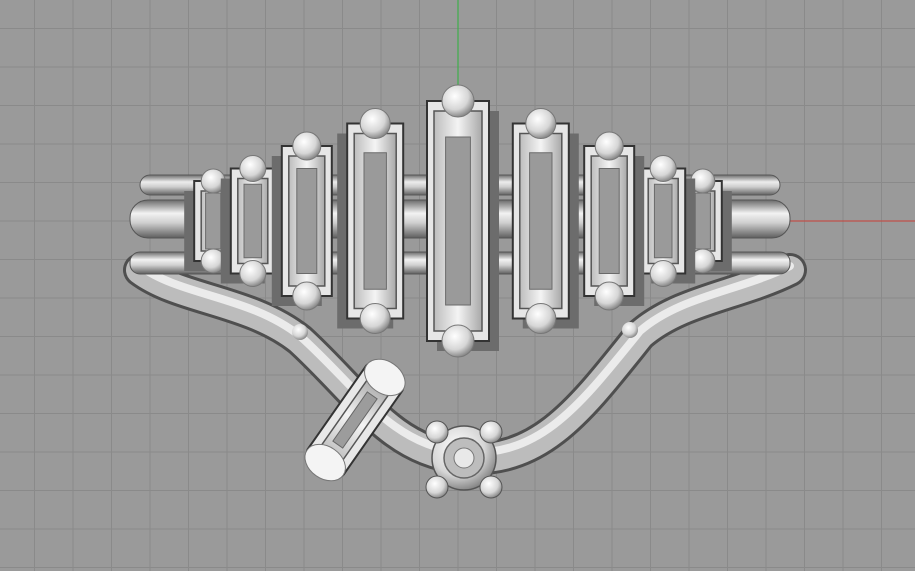 The width and height of the screenshot is (915, 571). I want to click on round-stone-setting, so click(464, 459).